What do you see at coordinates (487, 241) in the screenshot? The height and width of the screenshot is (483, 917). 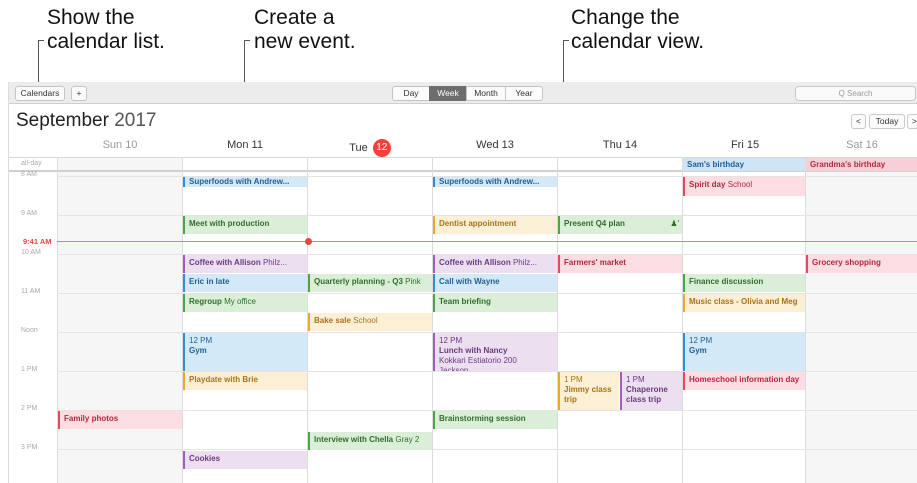 I see `current-time-line` at bounding box center [487, 241].